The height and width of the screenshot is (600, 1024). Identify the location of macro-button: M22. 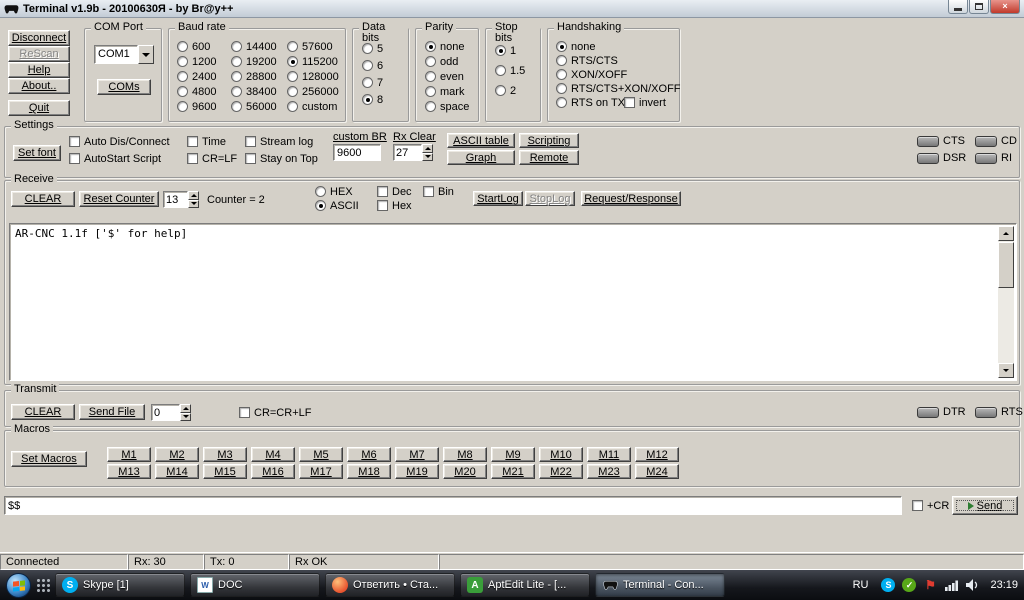
(561, 471).